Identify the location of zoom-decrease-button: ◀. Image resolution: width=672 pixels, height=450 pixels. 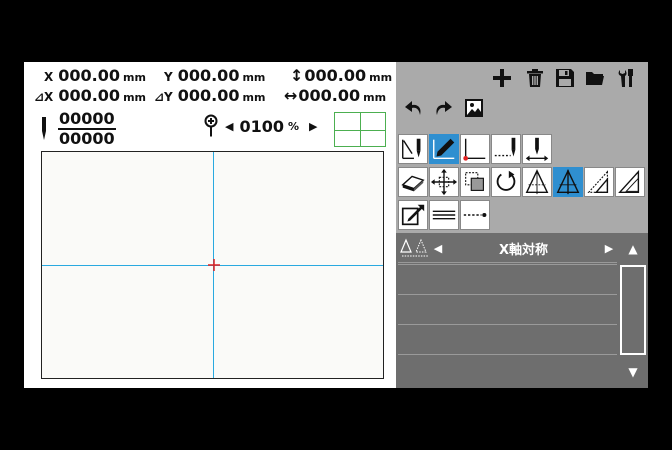
(229, 126).